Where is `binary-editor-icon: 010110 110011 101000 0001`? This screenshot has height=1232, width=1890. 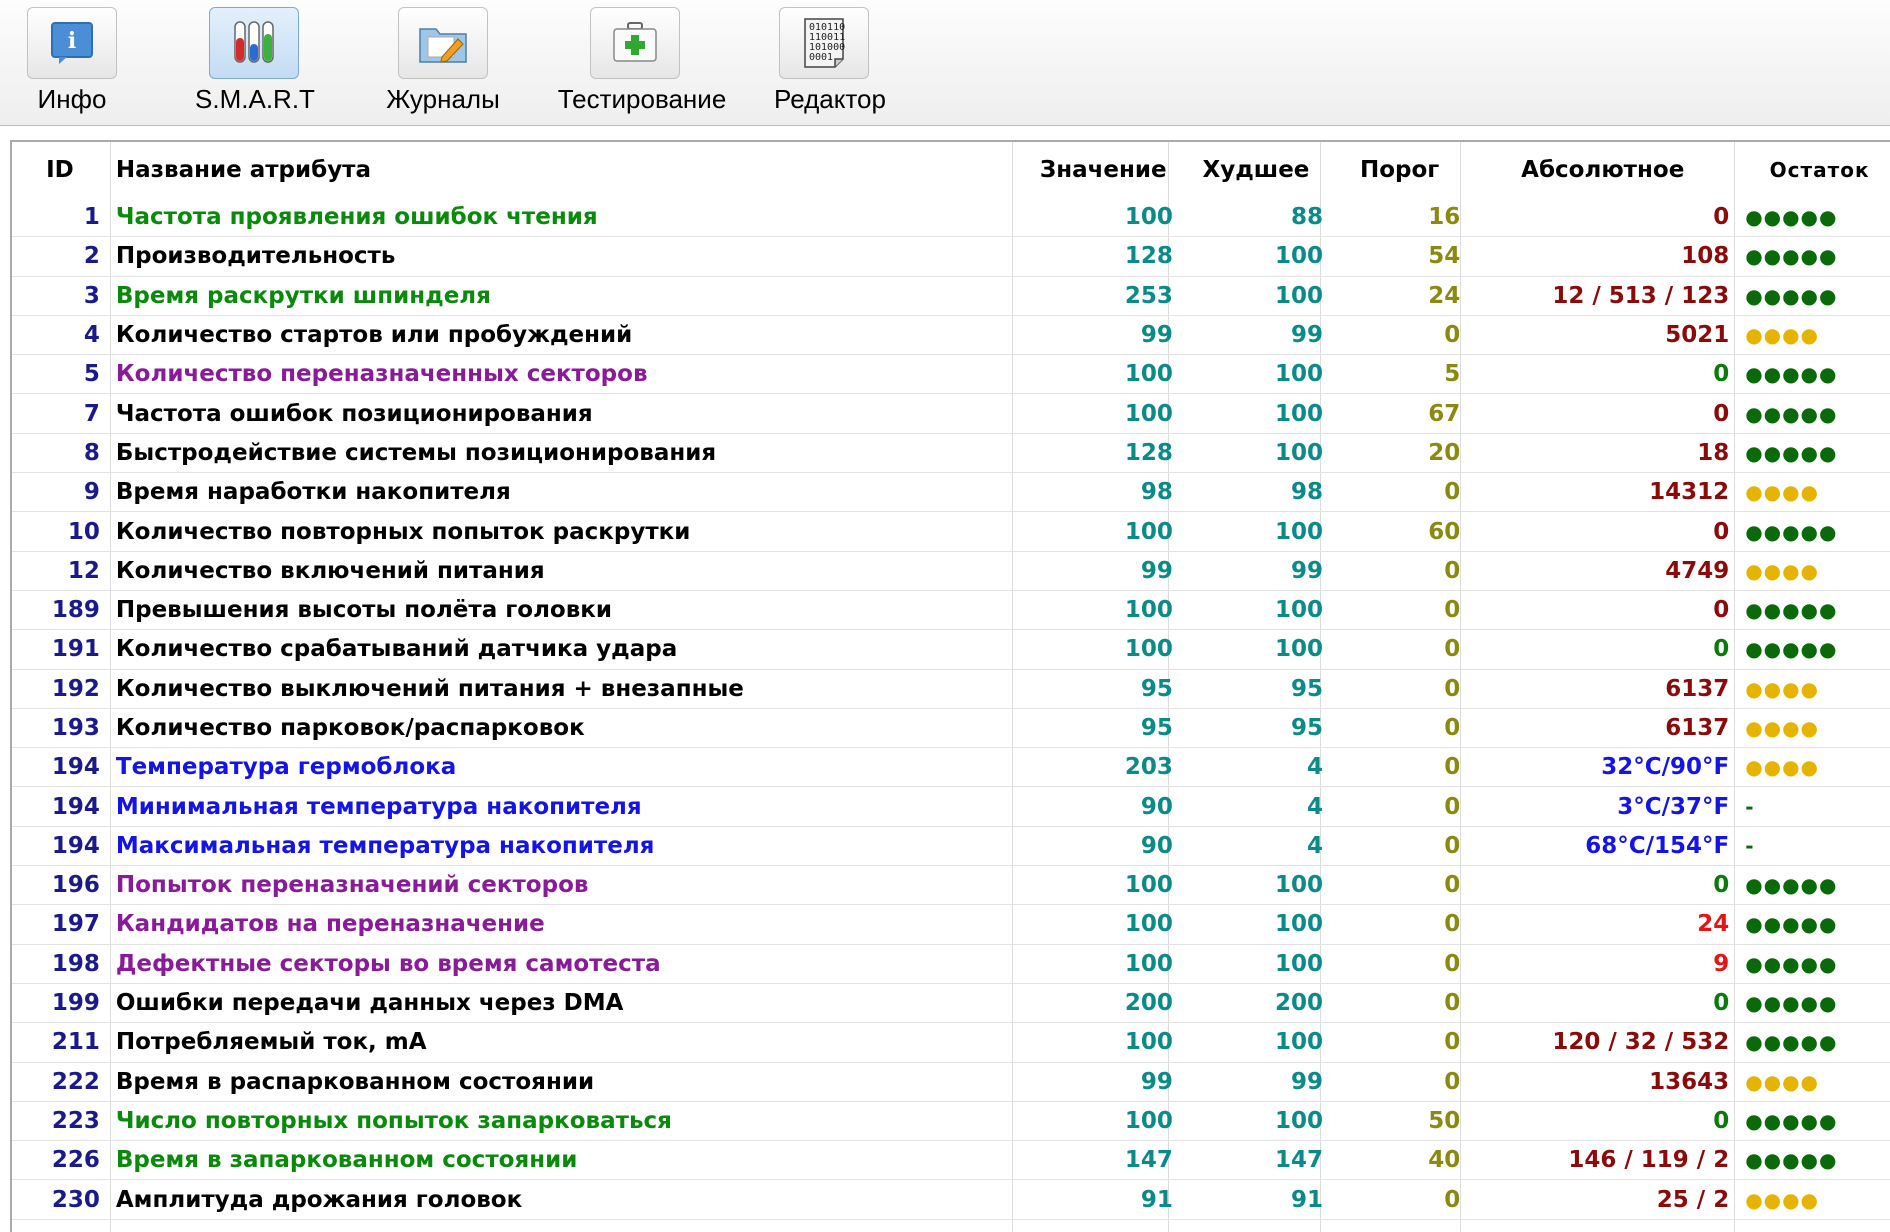 binary-editor-icon: 010110 110011 101000 0001 is located at coordinates (824, 43).